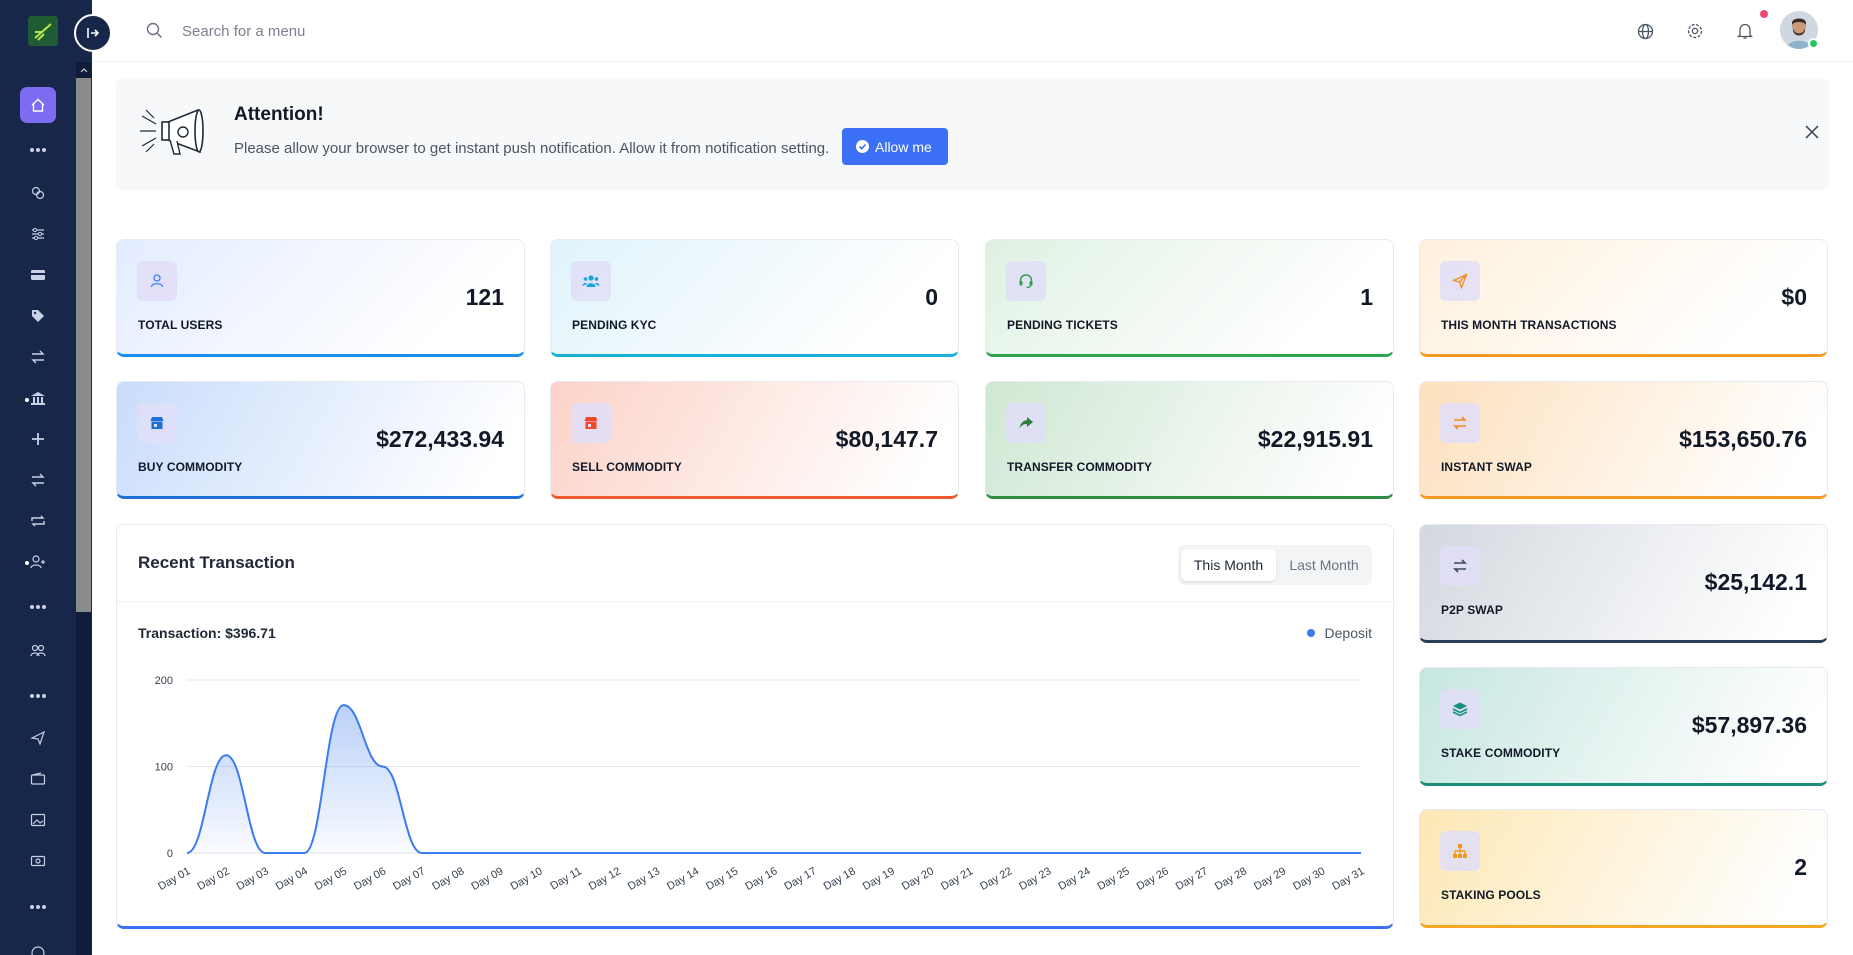 This screenshot has height=955, width=1853. I want to click on x-tick-label: Day 18, so click(840, 879).